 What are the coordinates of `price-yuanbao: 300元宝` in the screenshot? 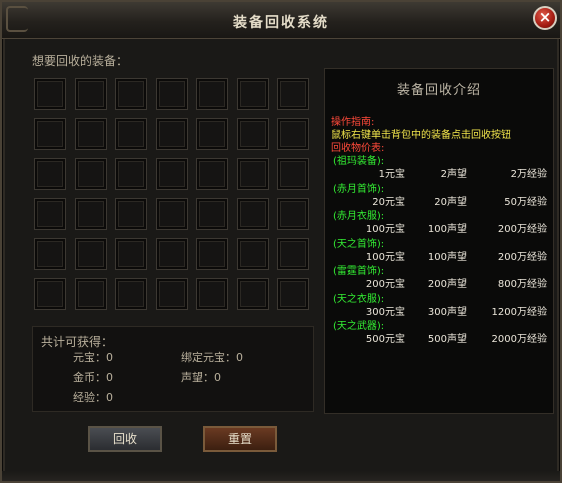 It's located at (385, 312).